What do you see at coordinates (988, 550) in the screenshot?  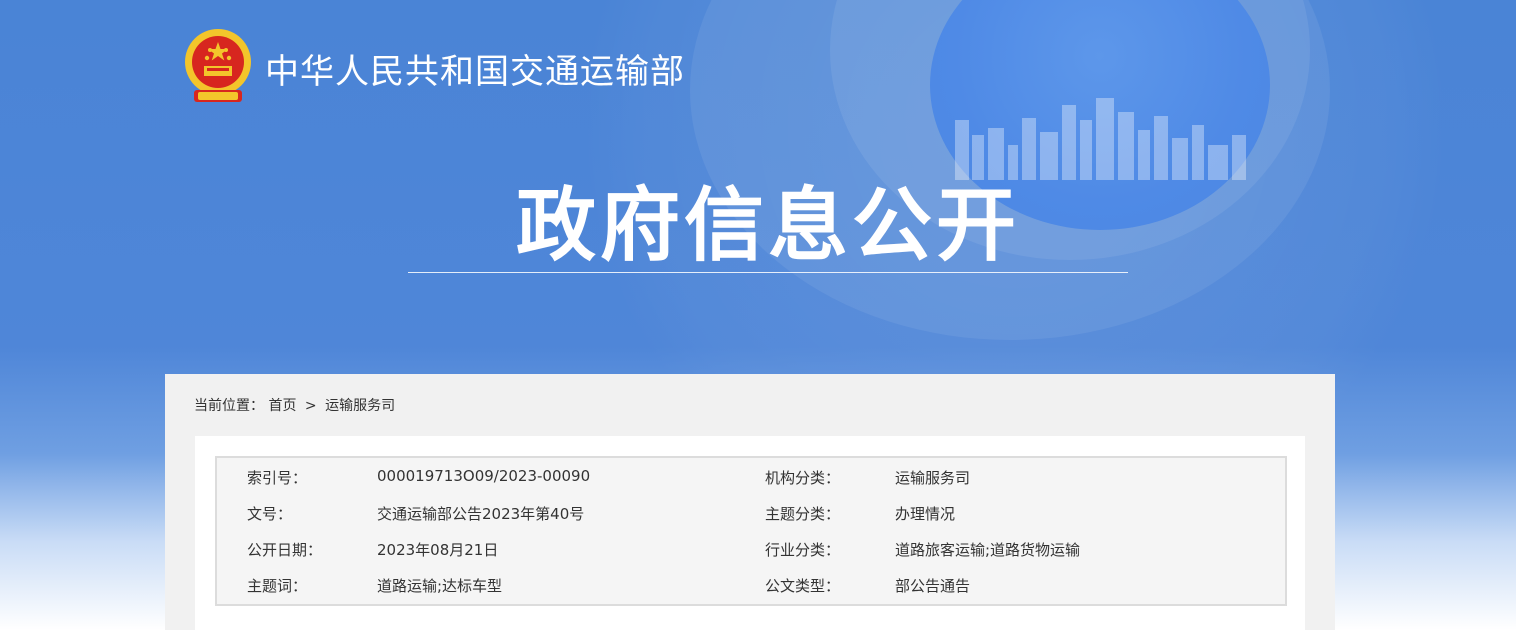 I see `industry-category-value: 道路旅客运输;道路货物运输` at bounding box center [988, 550].